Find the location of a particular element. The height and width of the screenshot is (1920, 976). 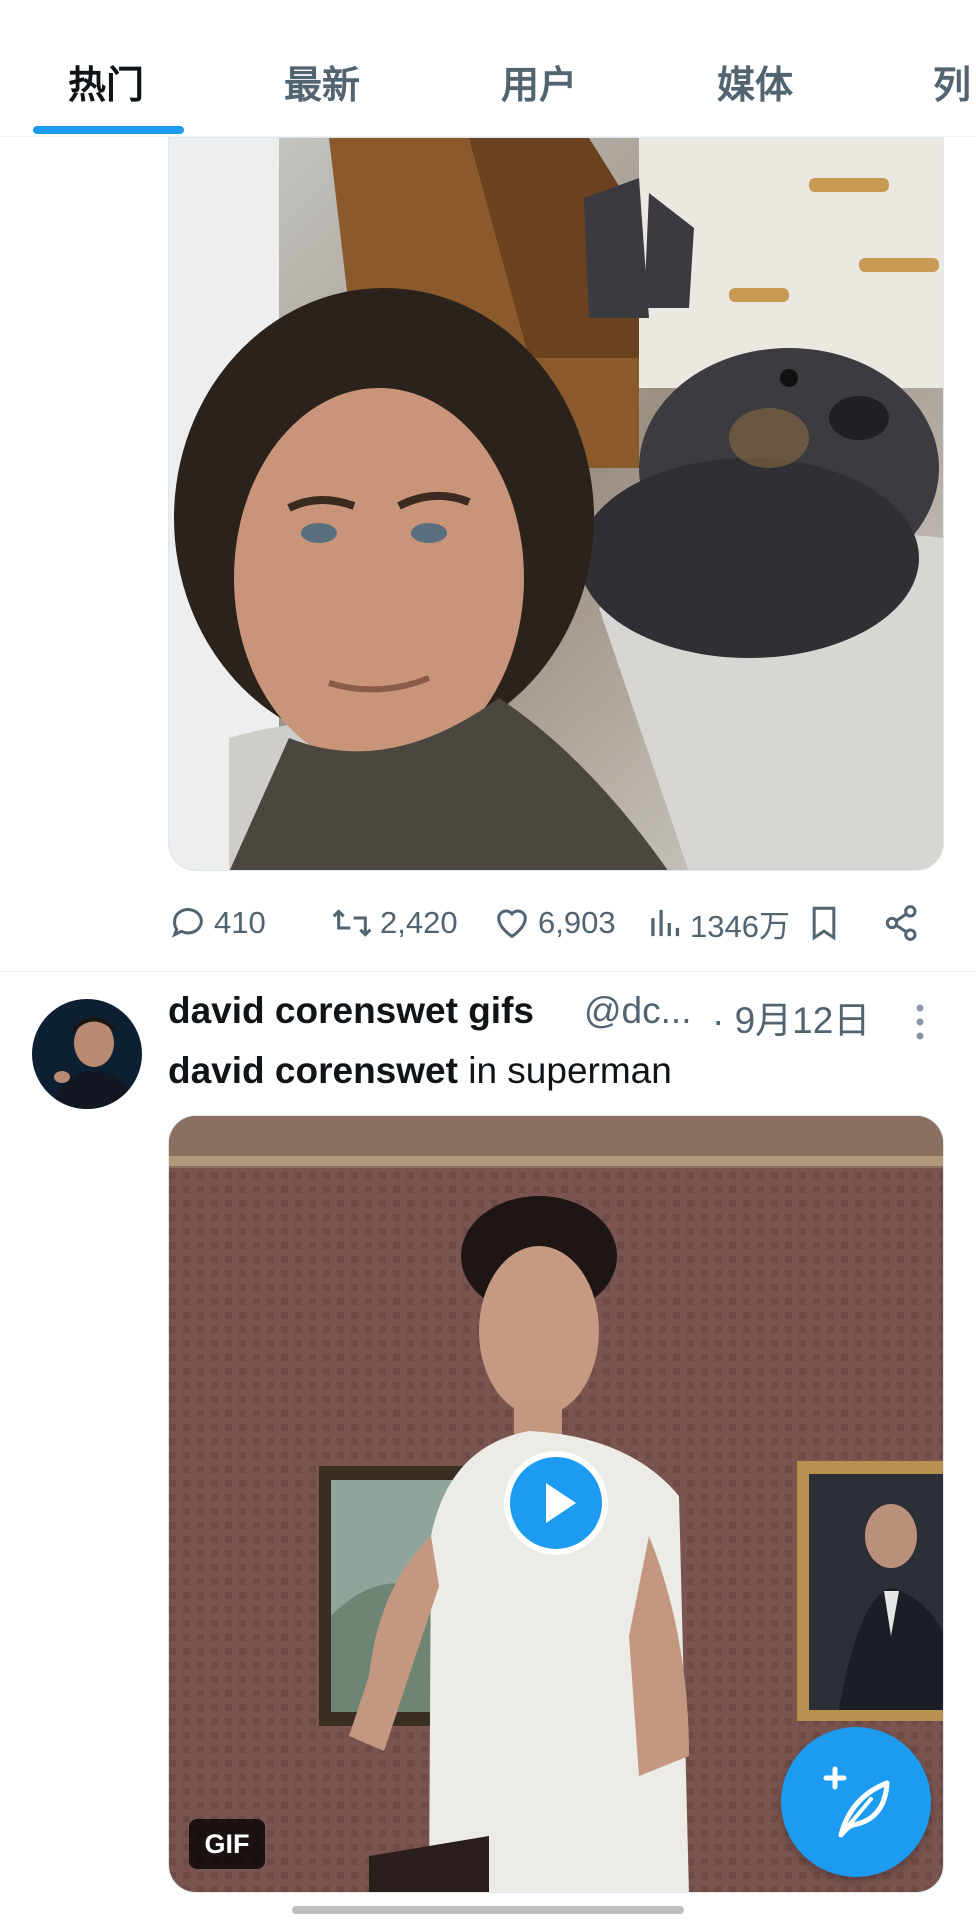

top-tab-bar: 热门 最新 用户 媒体 列 is located at coordinates (488, 68).